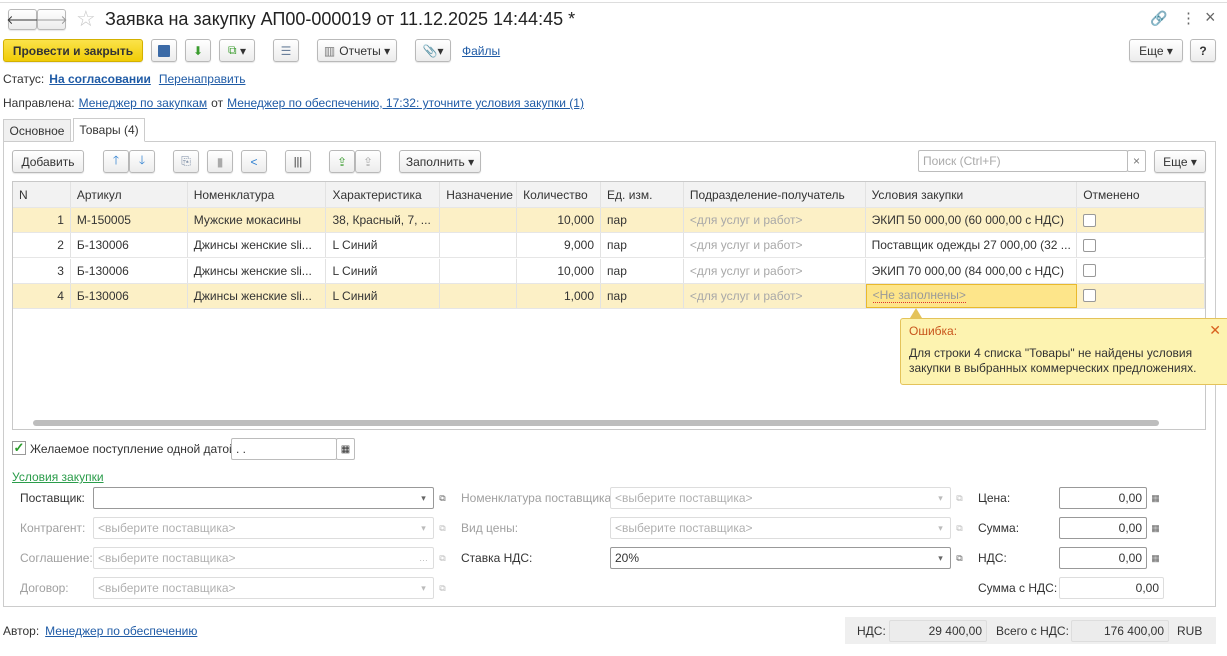 Image resolution: width=1227 pixels, height=656 pixels. I want to click on cell-n: 4, so click(42, 295).